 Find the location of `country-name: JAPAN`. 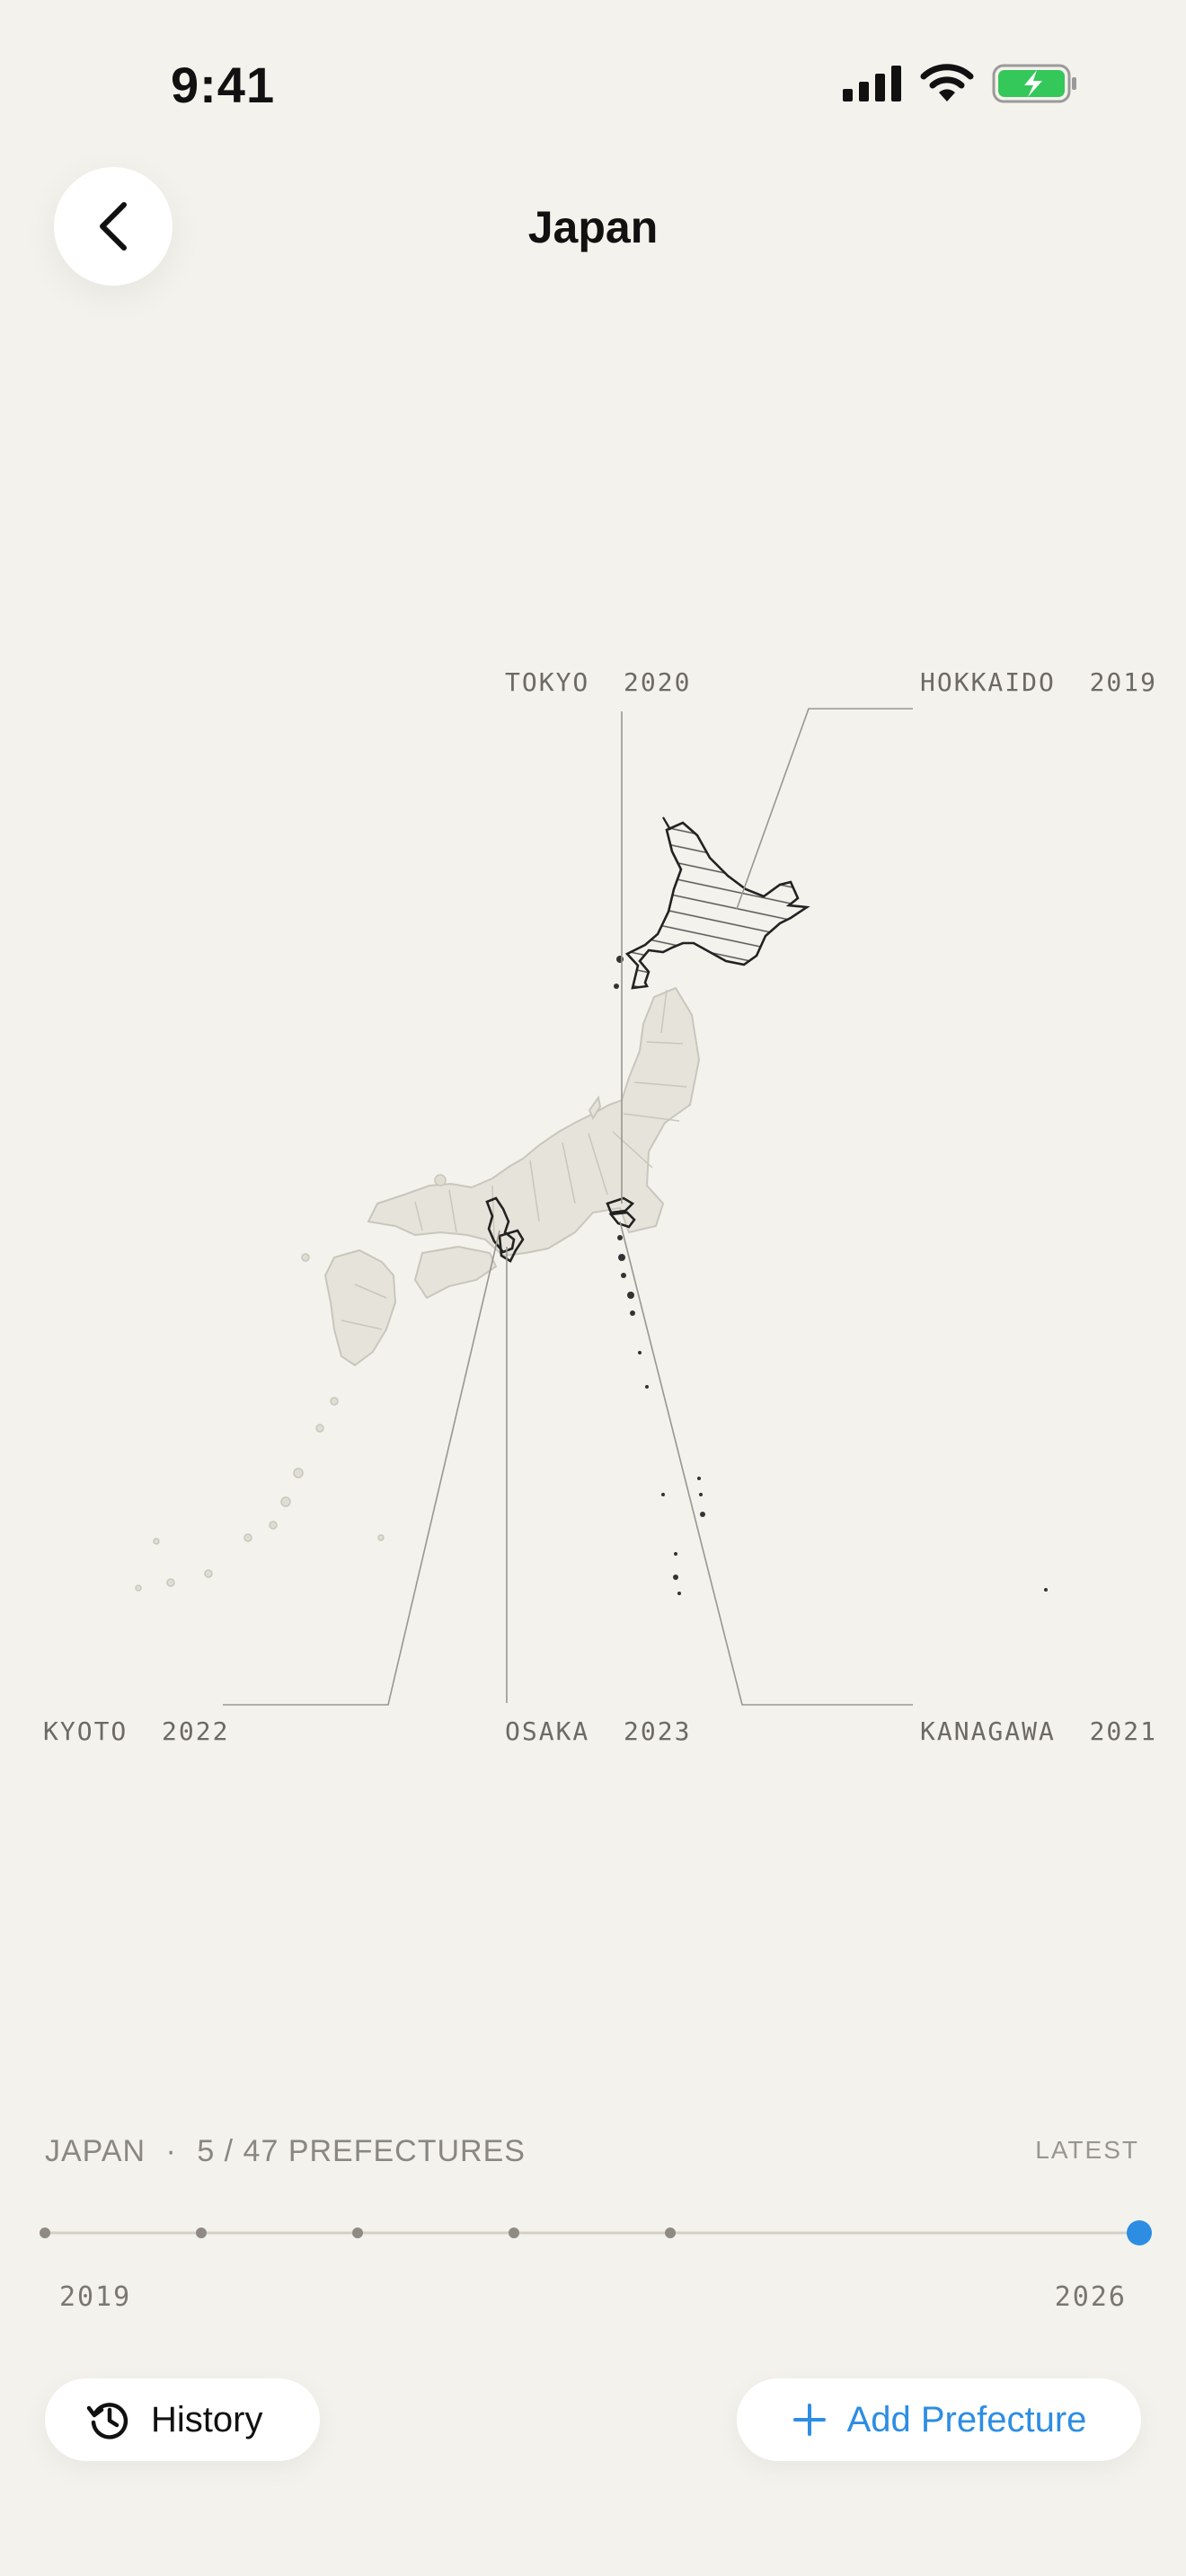

country-name: JAPAN is located at coordinates (95, 2151).